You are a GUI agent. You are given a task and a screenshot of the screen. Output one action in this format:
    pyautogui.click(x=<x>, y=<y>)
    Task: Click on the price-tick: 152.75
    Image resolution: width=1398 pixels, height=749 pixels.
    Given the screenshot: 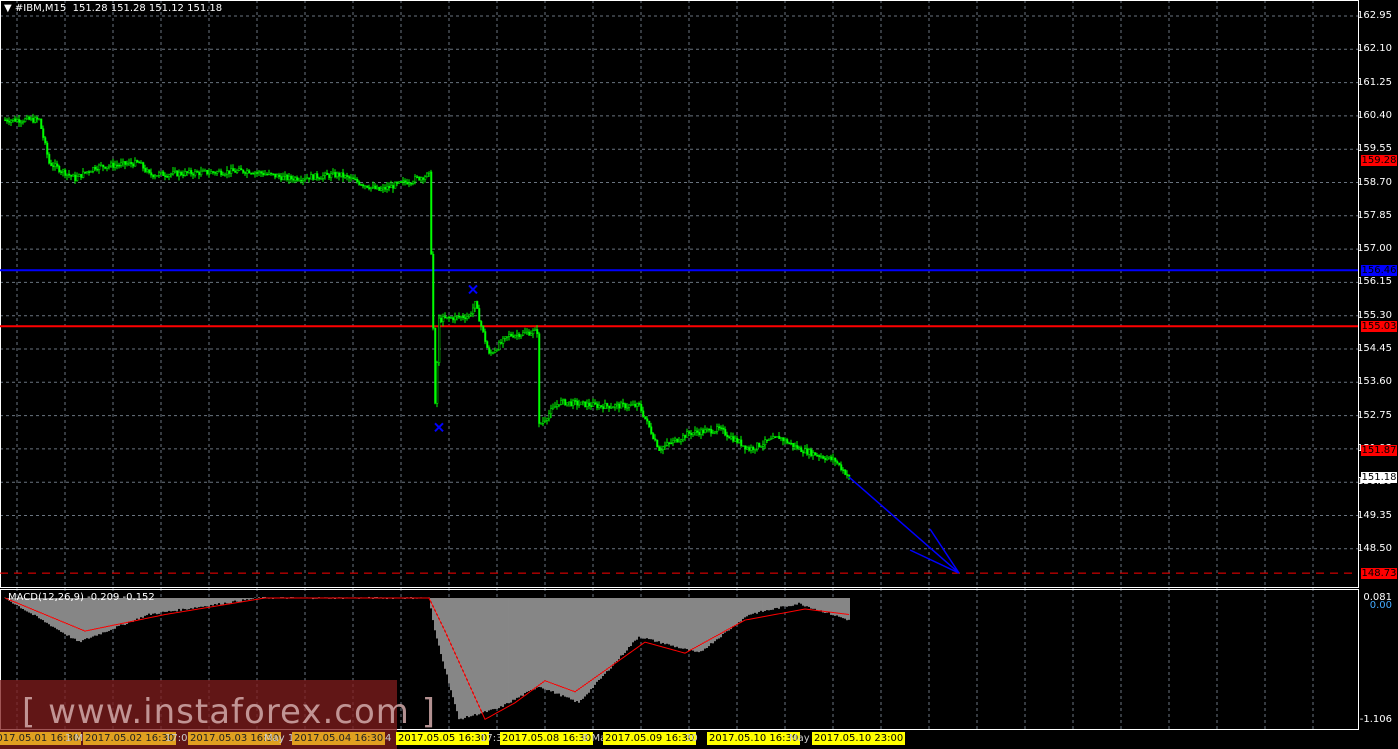 What is the action you would take?
    pyautogui.click(x=1374, y=415)
    